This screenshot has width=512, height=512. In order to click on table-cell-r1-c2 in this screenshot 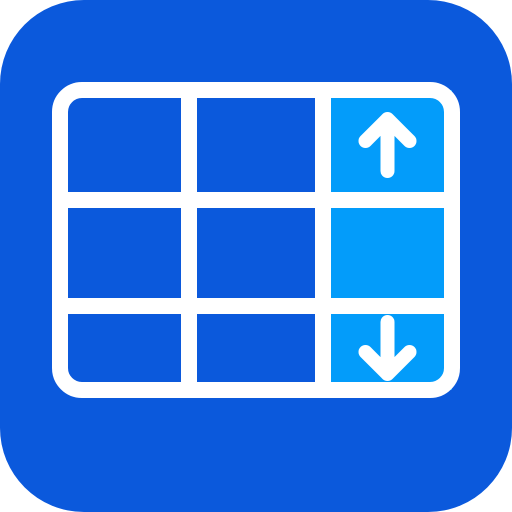, I will do `click(387, 253)`.